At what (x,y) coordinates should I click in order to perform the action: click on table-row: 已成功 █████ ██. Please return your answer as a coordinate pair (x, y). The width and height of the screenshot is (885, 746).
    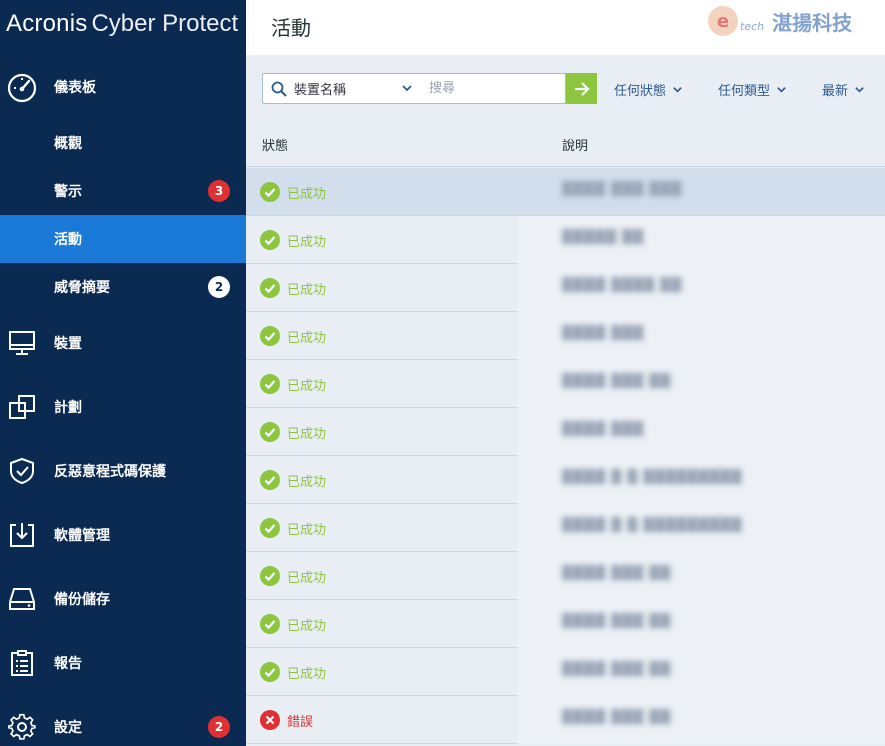
    Looking at the image, I should click on (565, 240).